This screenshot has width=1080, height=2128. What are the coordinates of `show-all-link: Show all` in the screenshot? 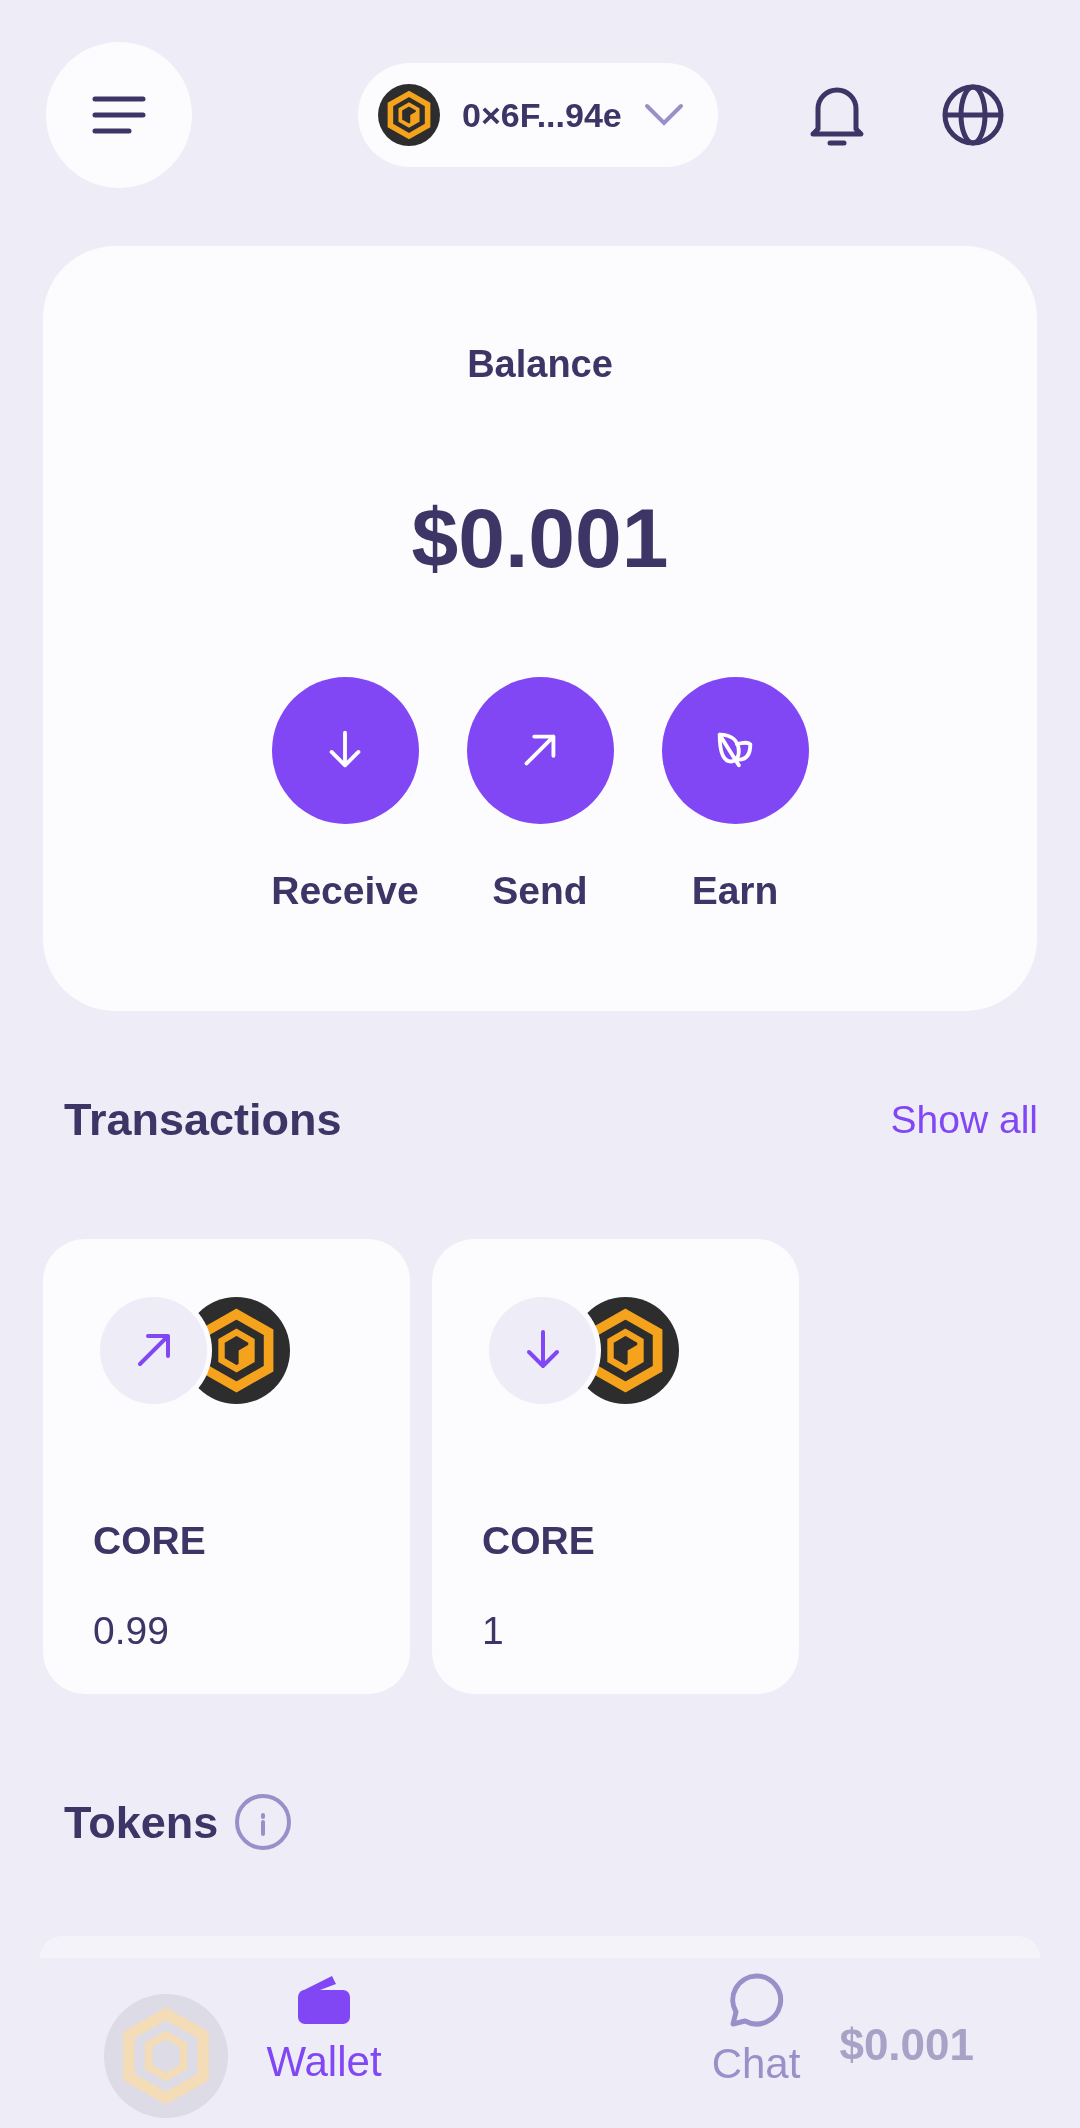 It's located at (964, 1119).